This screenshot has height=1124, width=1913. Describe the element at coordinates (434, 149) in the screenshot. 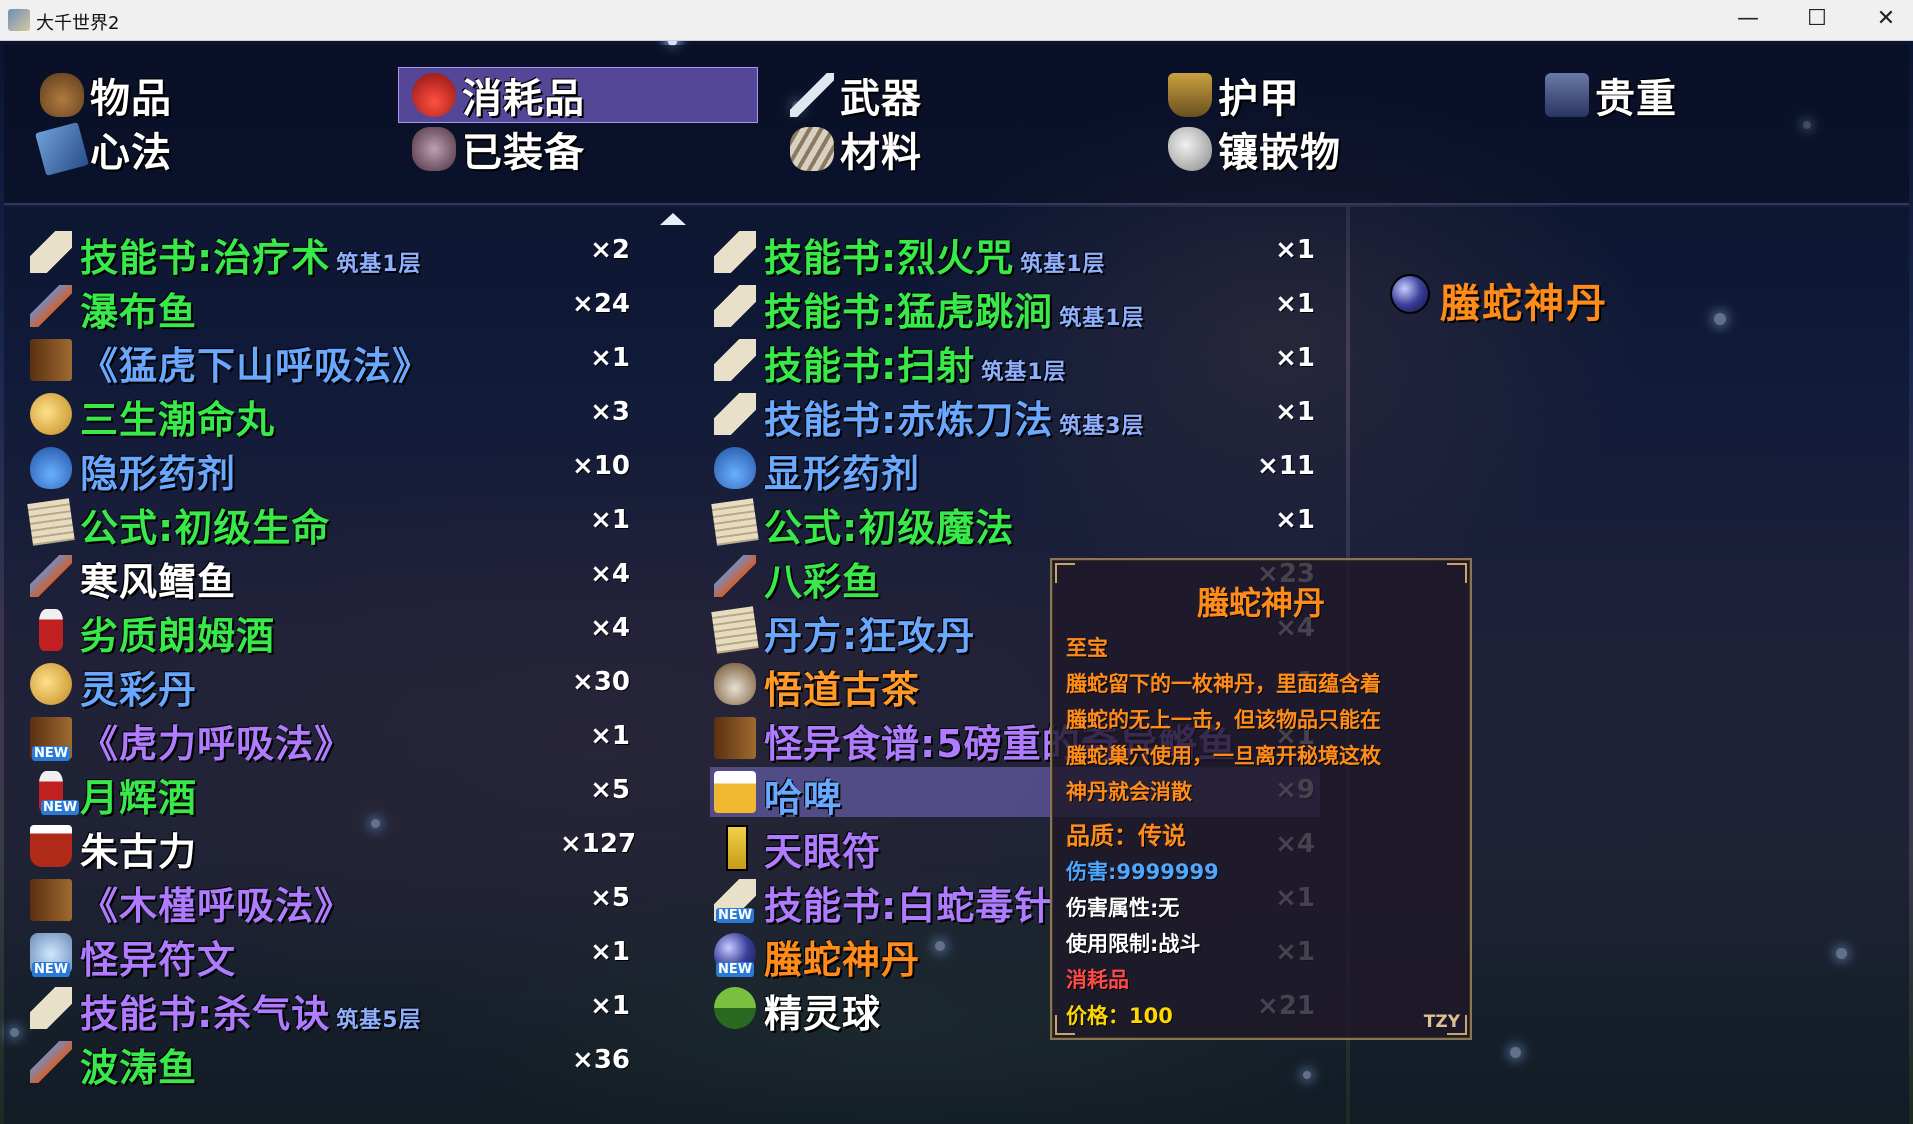

I see `equipped-icon` at that location.